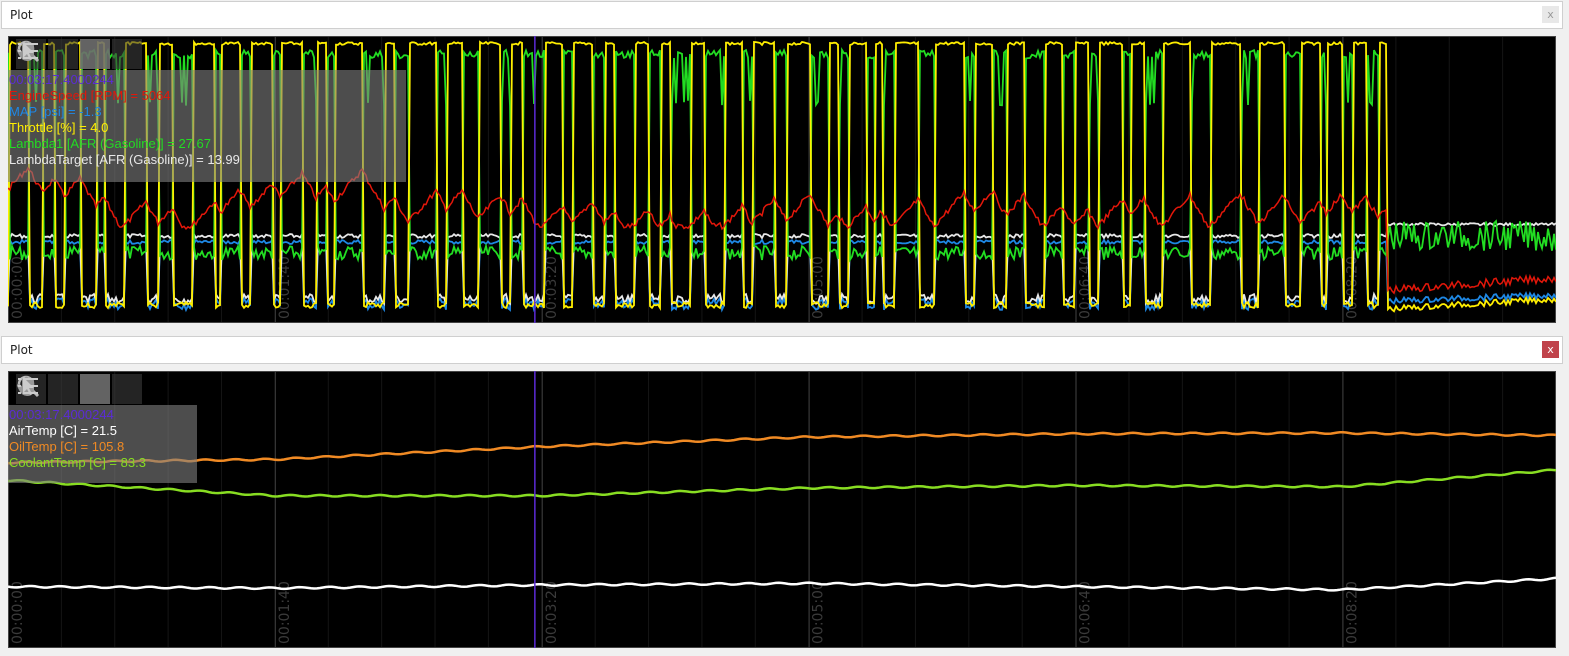 The width and height of the screenshot is (1569, 656). What do you see at coordinates (63, 430) in the screenshot?
I see `legend-entry: AirTemp [C] = 21.5` at bounding box center [63, 430].